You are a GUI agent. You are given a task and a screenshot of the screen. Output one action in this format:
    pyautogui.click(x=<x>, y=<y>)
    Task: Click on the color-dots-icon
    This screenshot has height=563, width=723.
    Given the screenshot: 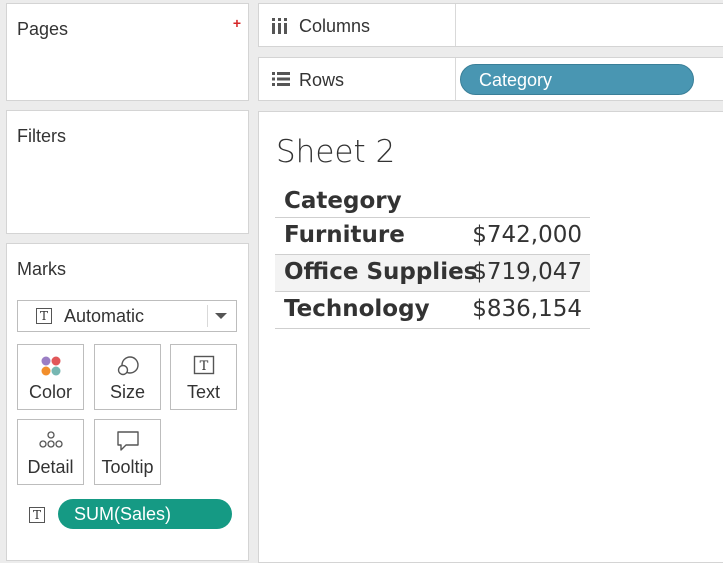 What is the action you would take?
    pyautogui.click(x=51, y=368)
    